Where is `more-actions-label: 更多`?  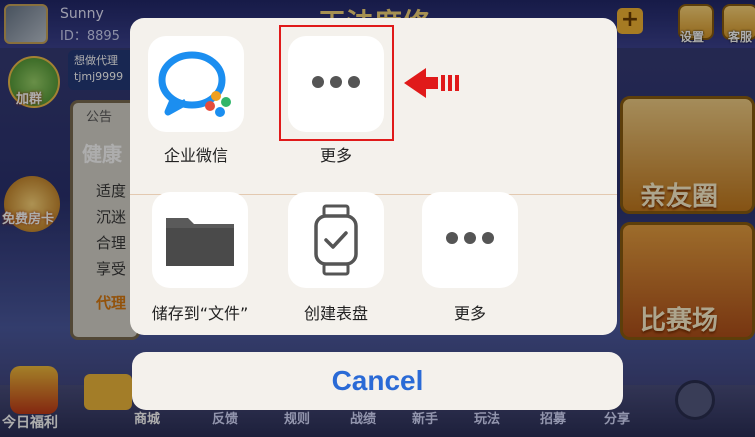 more-actions-label: 更多 is located at coordinates (469, 313).